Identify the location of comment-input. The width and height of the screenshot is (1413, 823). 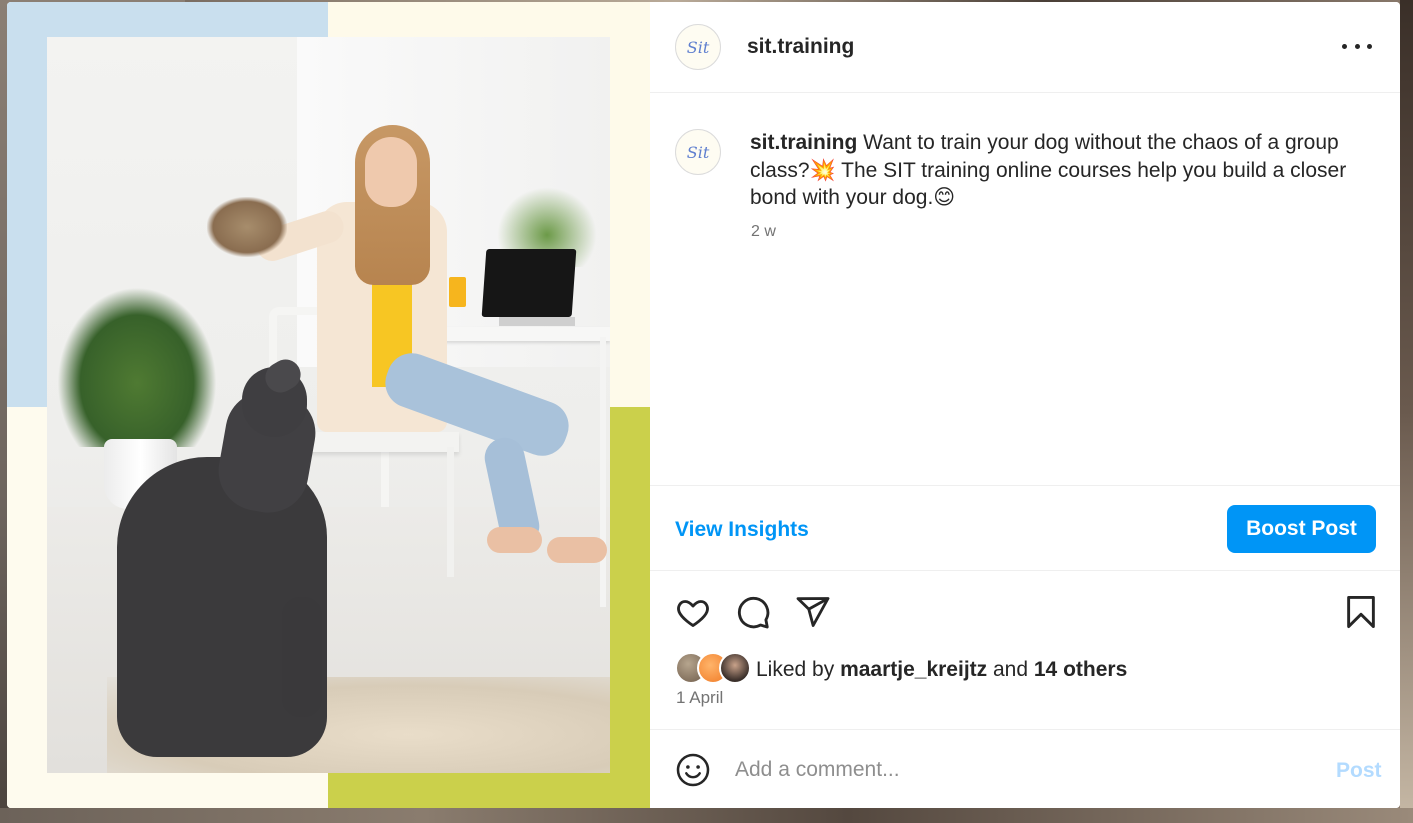
(1015, 770).